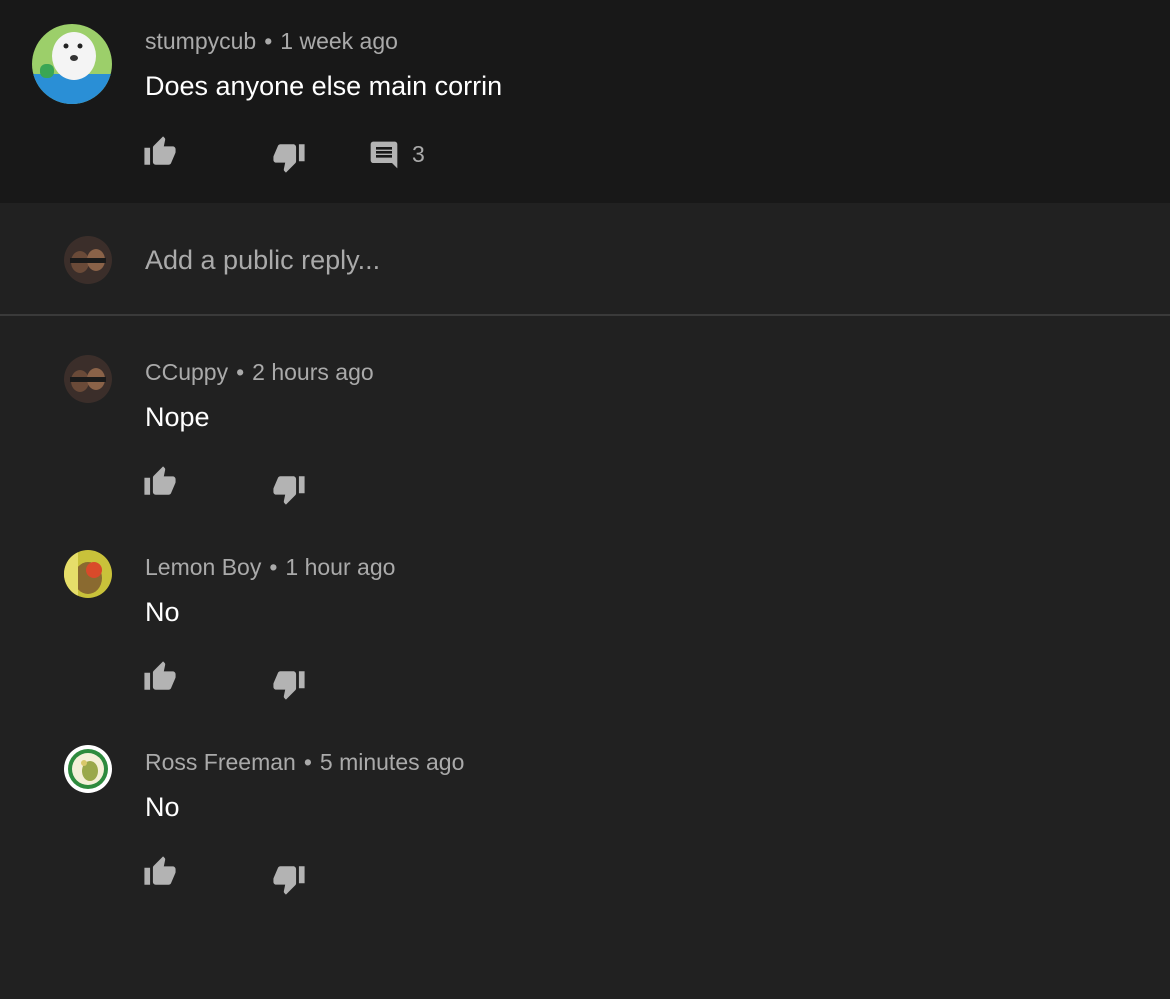 This screenshot has height=999, width=1170. Describe the element at coordinates (392, 762) in the screenshot. I see `timestamp: 5 minutes ago` at that location.